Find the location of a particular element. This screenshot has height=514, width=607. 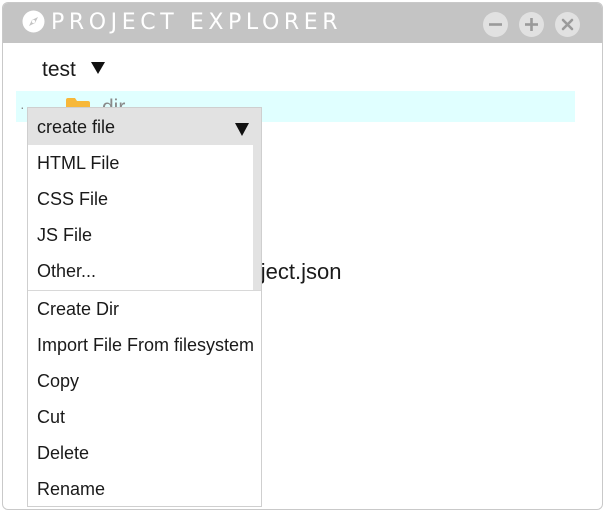

menu-item-import-file: Import File From filesystem is located at coordinates (145, 345).